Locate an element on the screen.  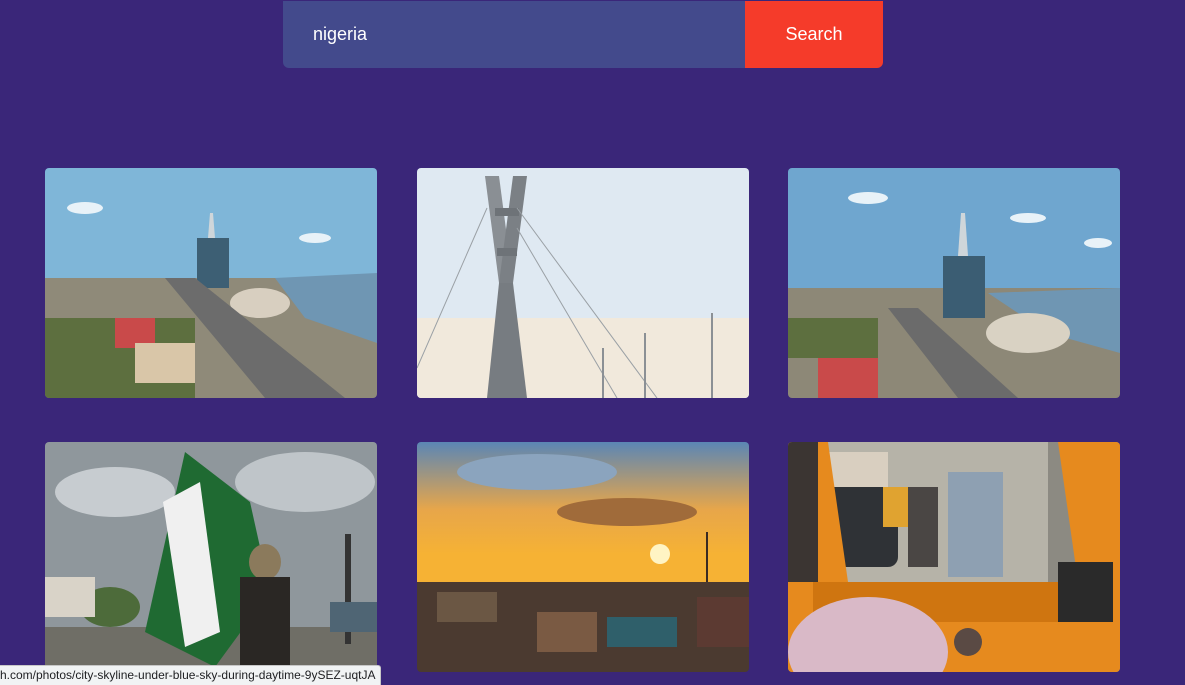
search-input is located at coordinates (514, 34).